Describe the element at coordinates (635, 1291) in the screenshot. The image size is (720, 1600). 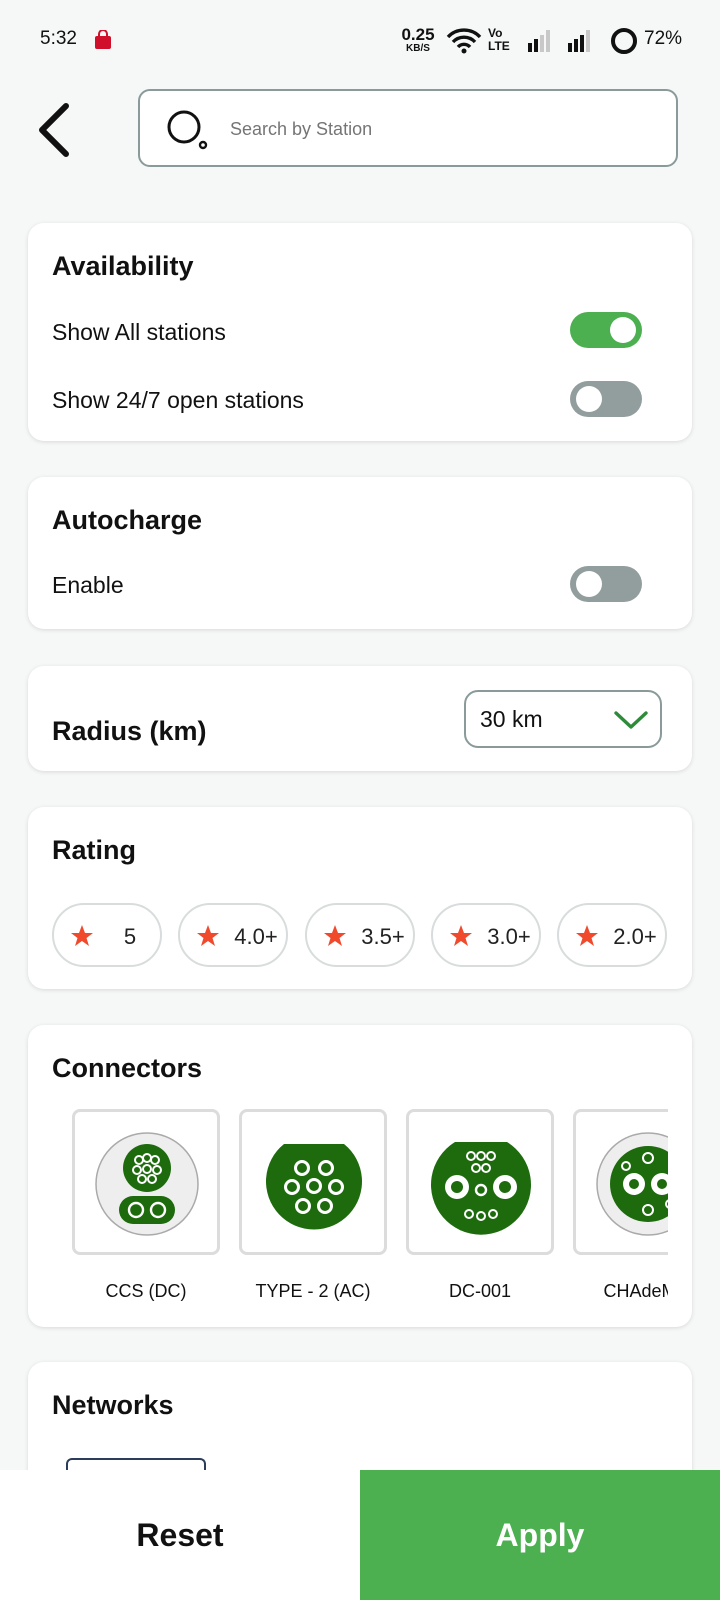
I see `connector-chademo-label: CHAdeMO` at that location.